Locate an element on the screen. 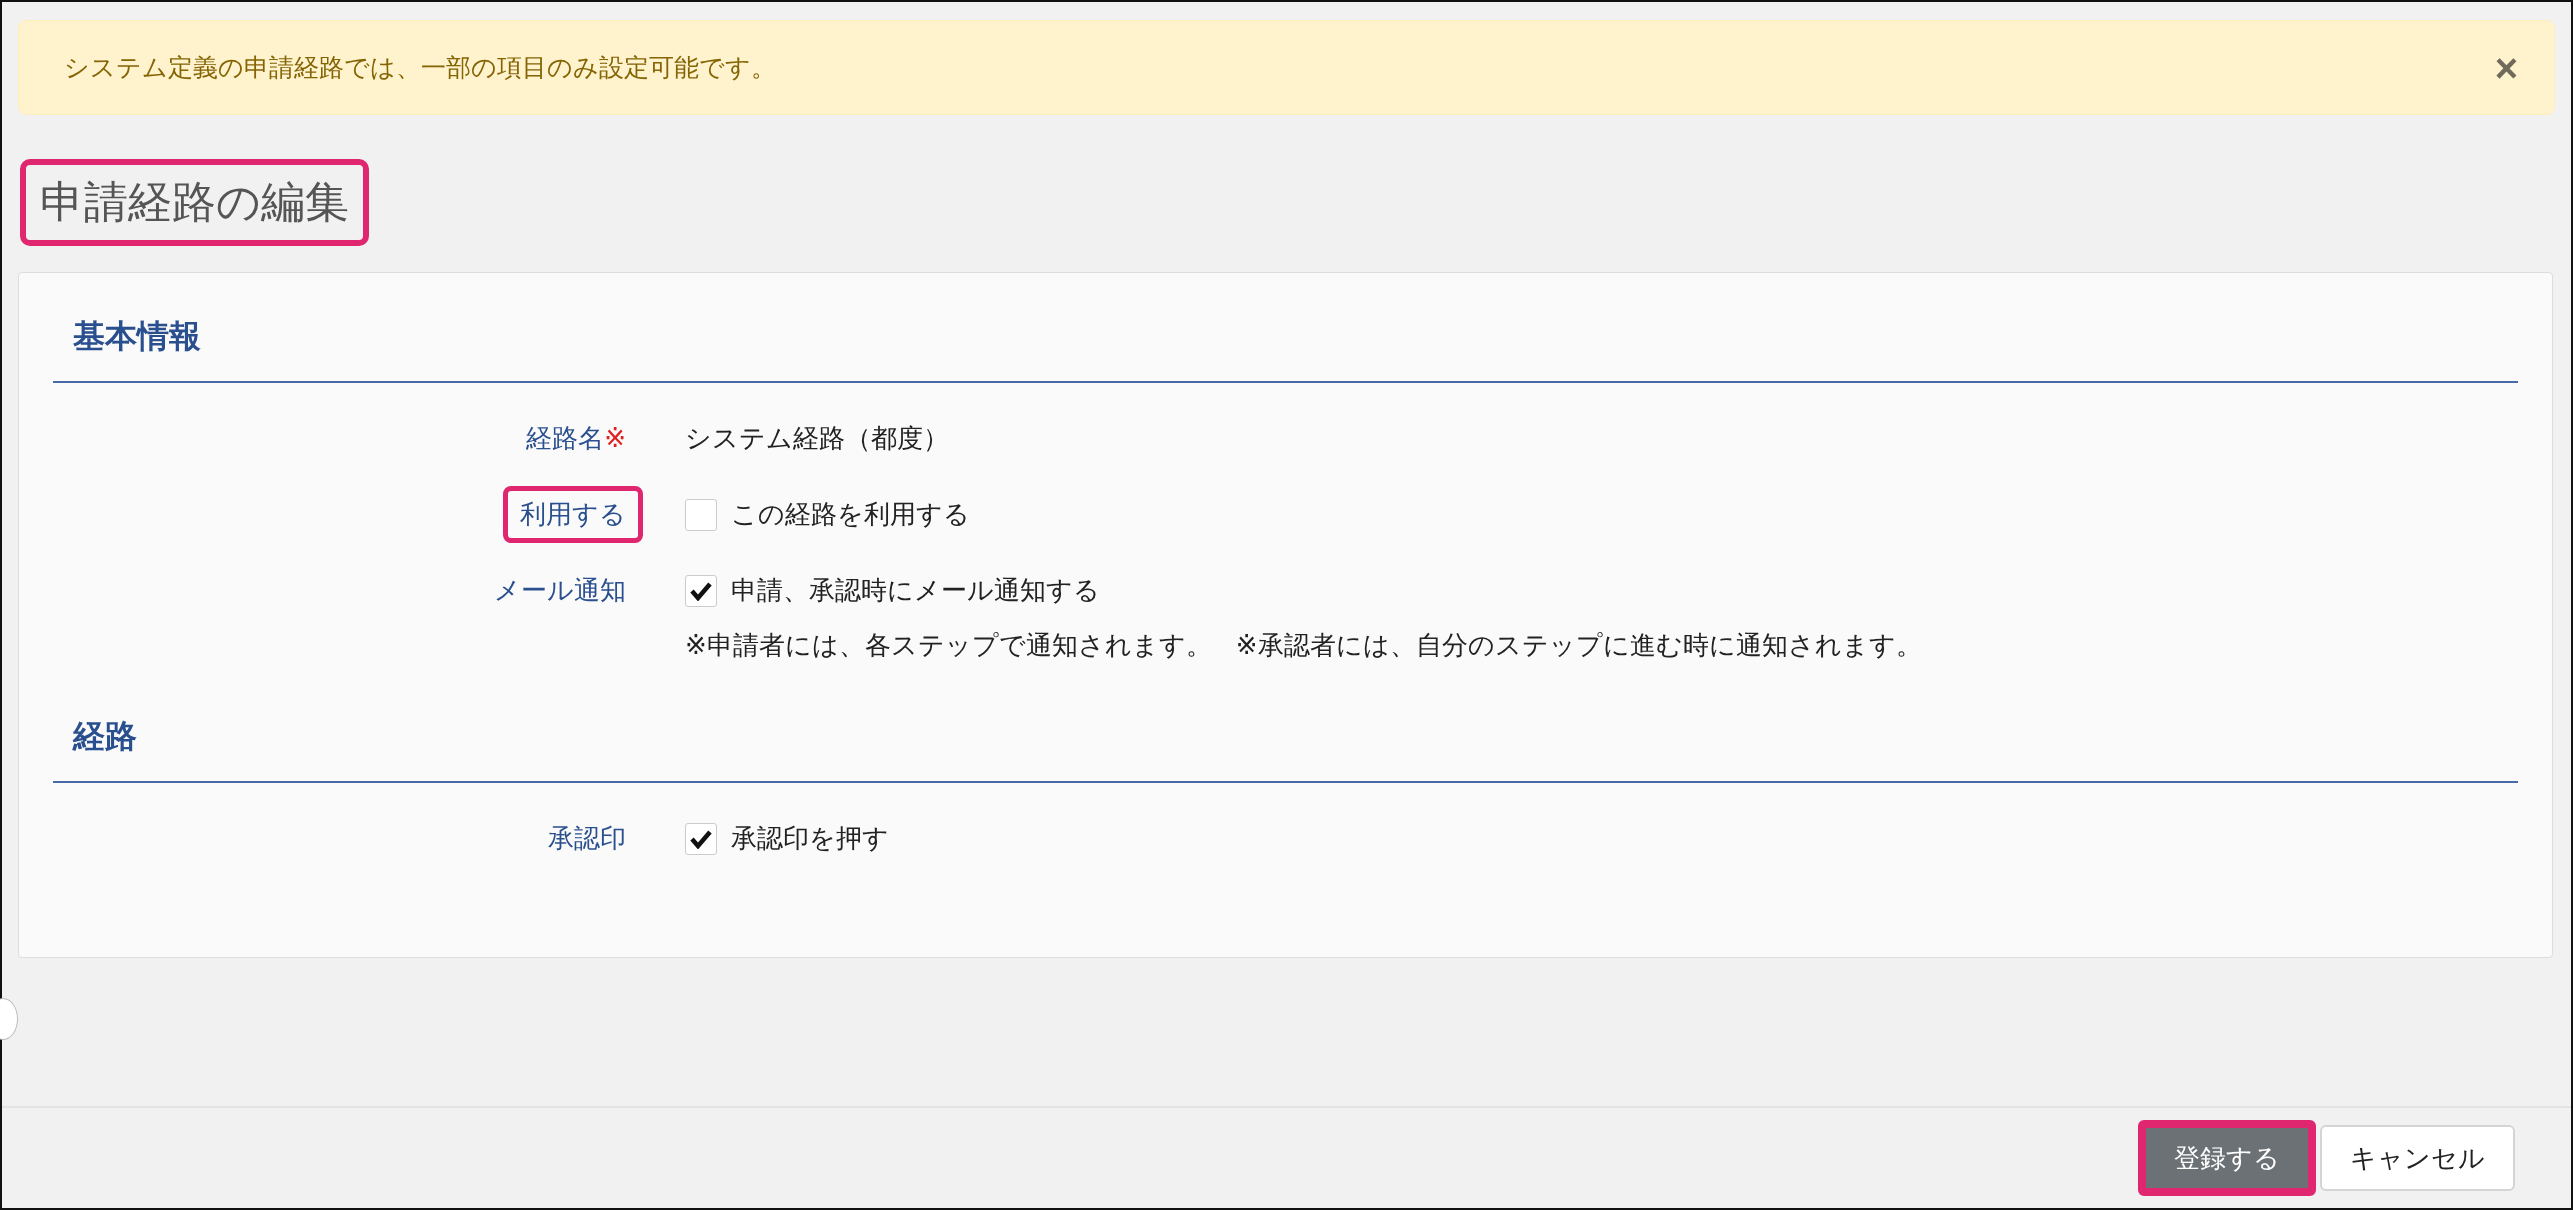 The height and width of the screenshot is (1210, 2573). checkbox-label: 申請、承認時にメール通知する is located at coordinates (915, 590).